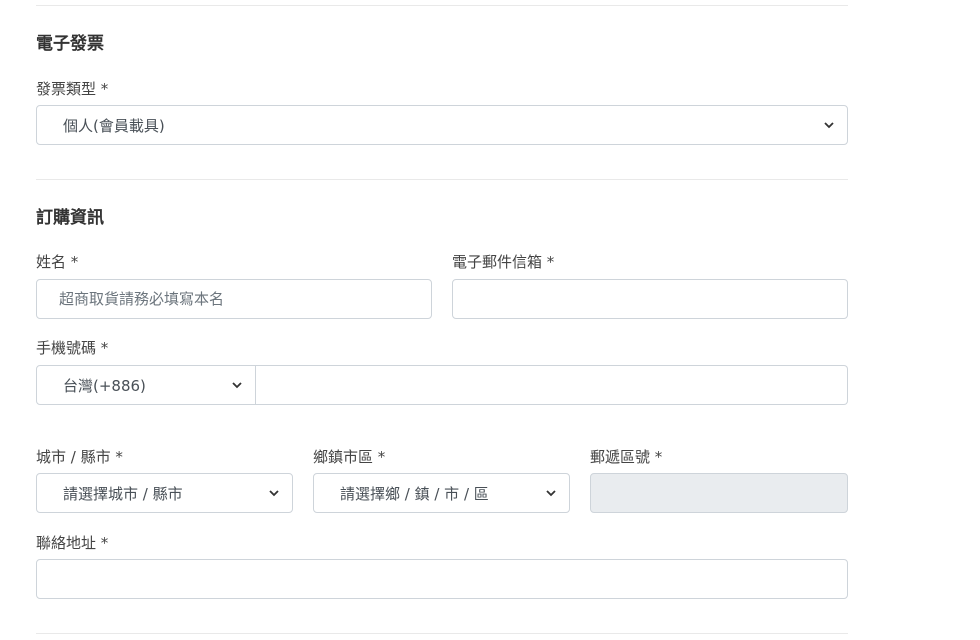 The image size is (980, 640). What do you see at coordinates (442, 5) in the screenshot?
I see `section-divider-top` at bounding box center [442, 5].